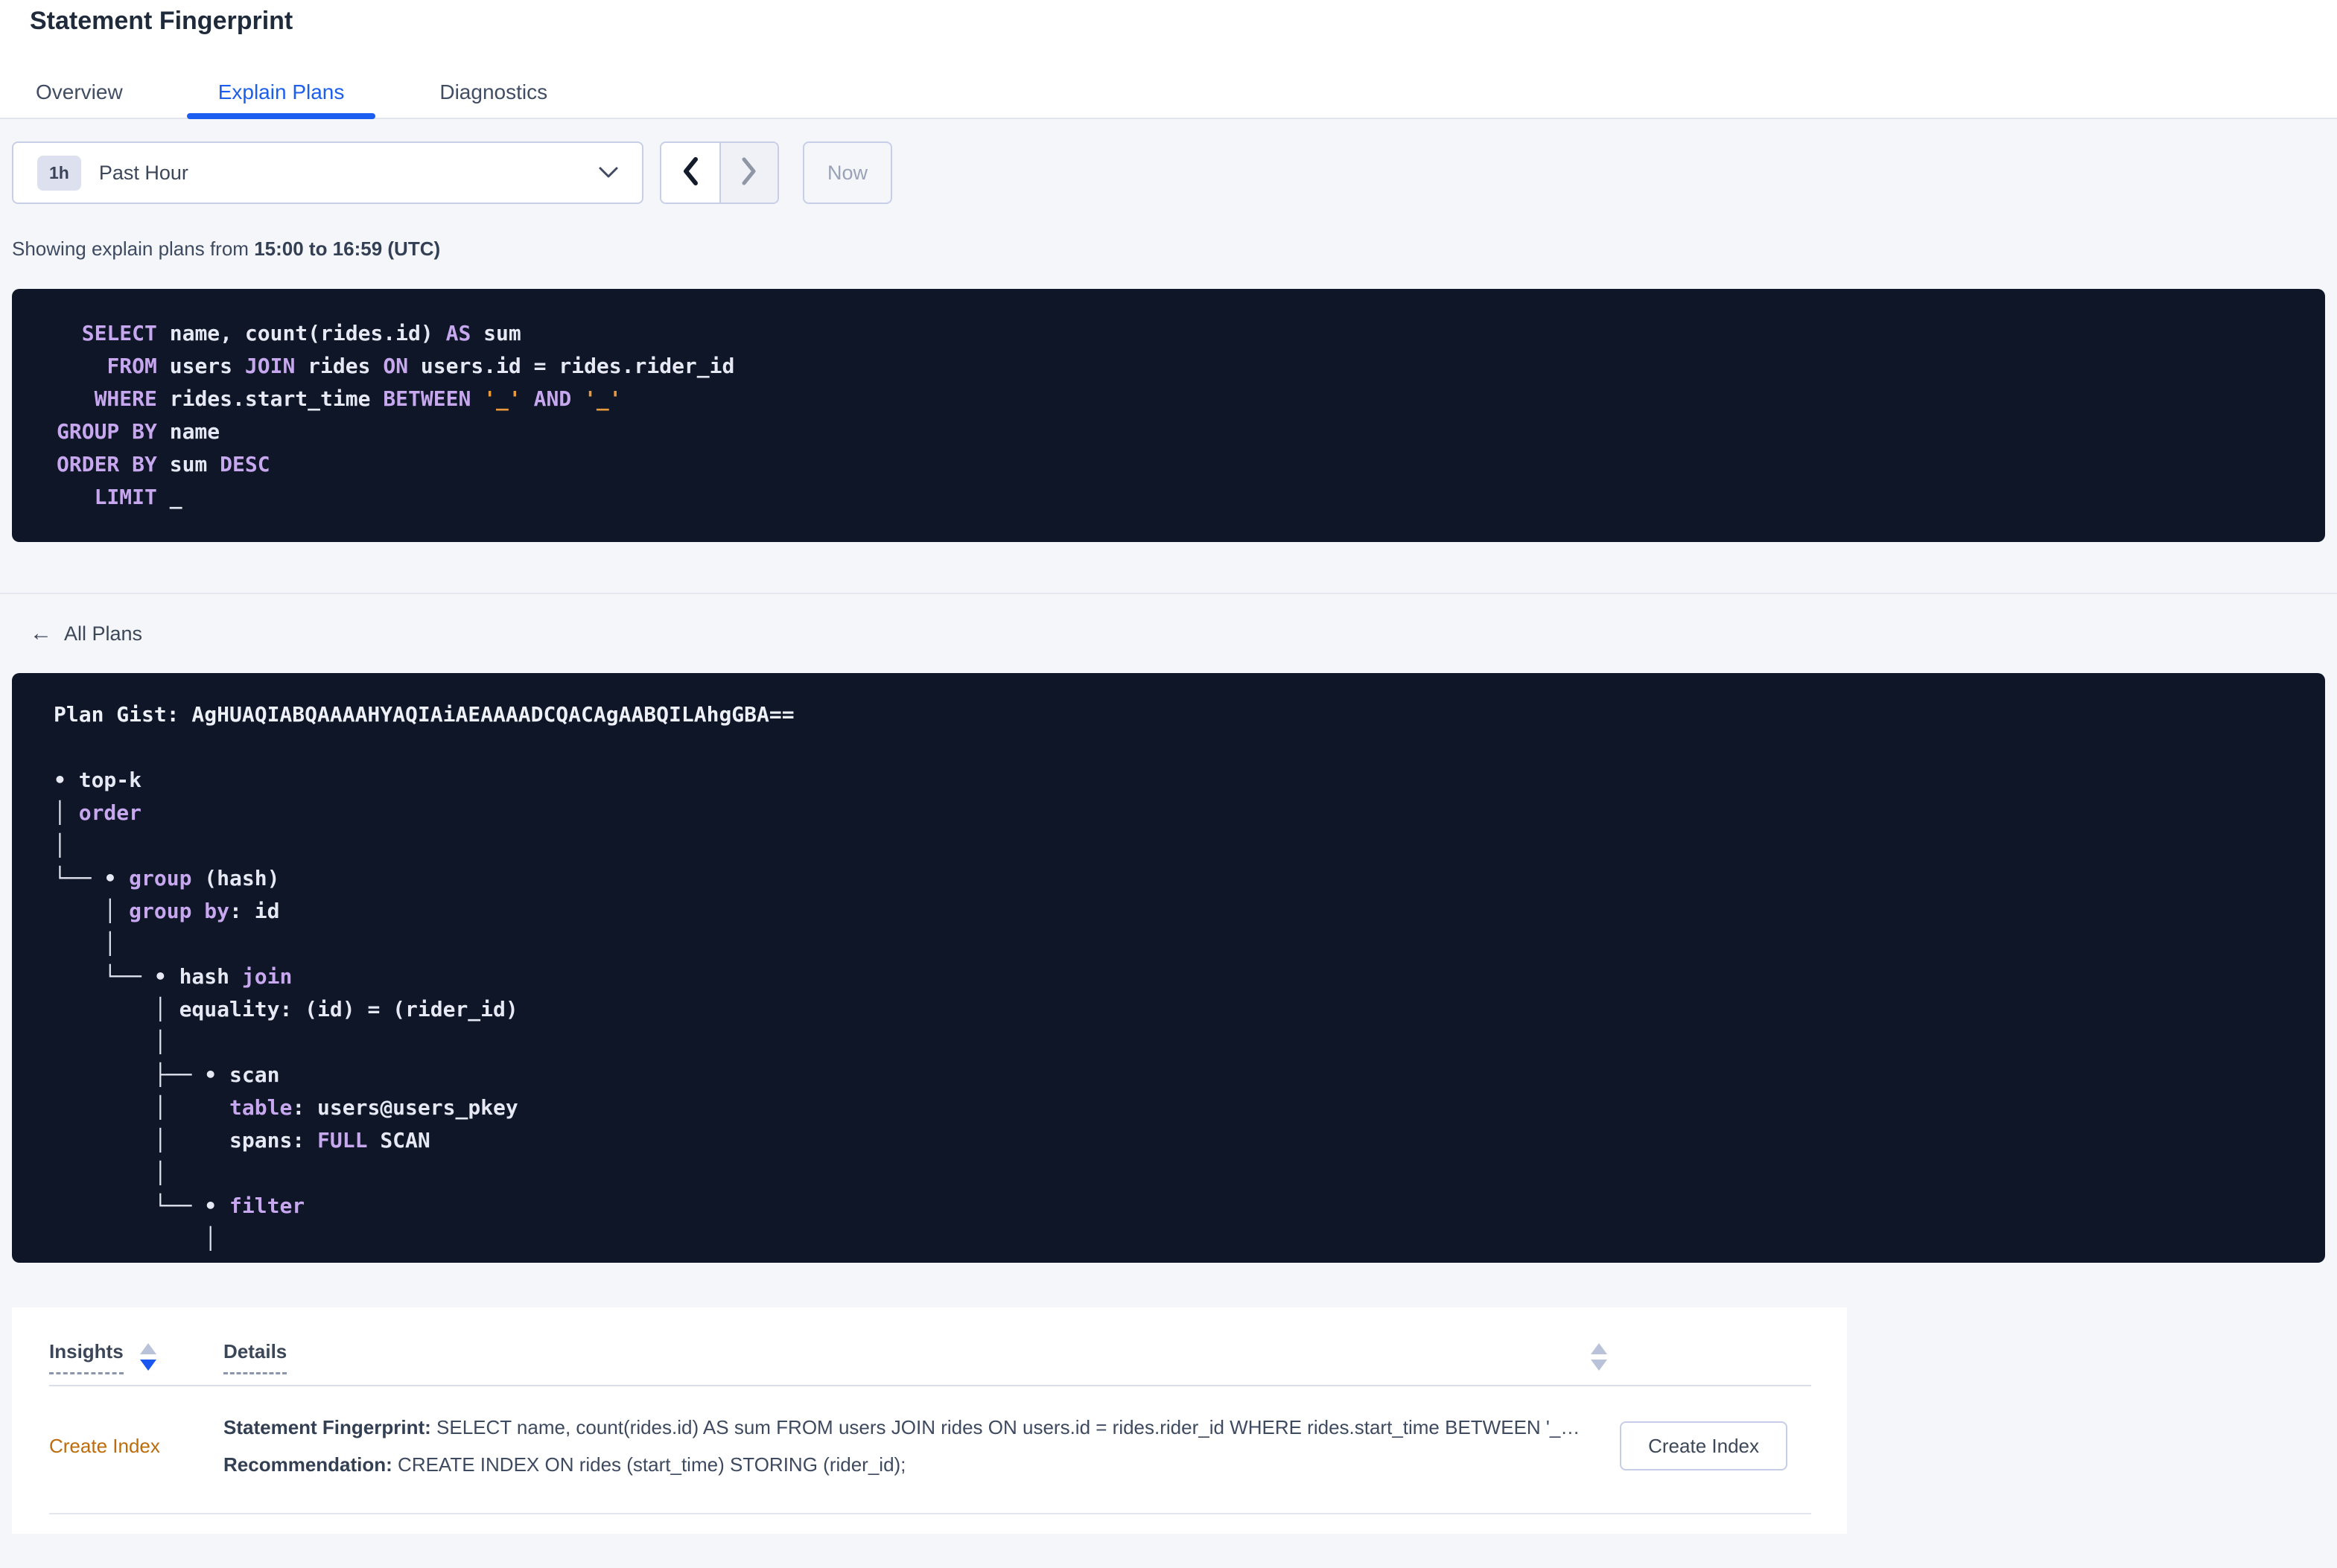 The height and width of the screenshot is (1568, 2337). Describe the element at coordinates (930, 1363) in the screenshot. I see `insights-table-header: Insights Details` at that location.